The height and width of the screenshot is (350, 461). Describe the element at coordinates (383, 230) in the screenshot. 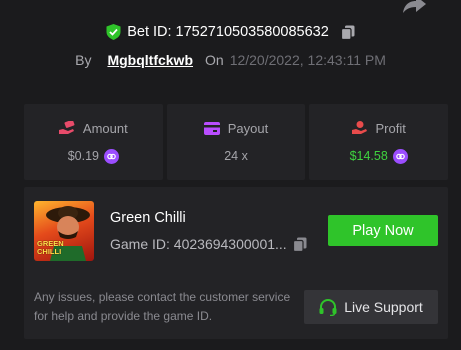

I see `play-now-button: Play Now` at that location.